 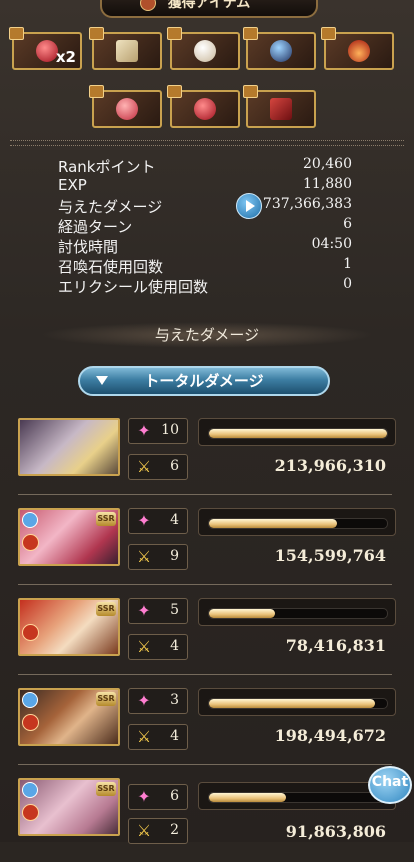 I want to click on skill-count-box: ✦ 10, so click(x=158, y=431).